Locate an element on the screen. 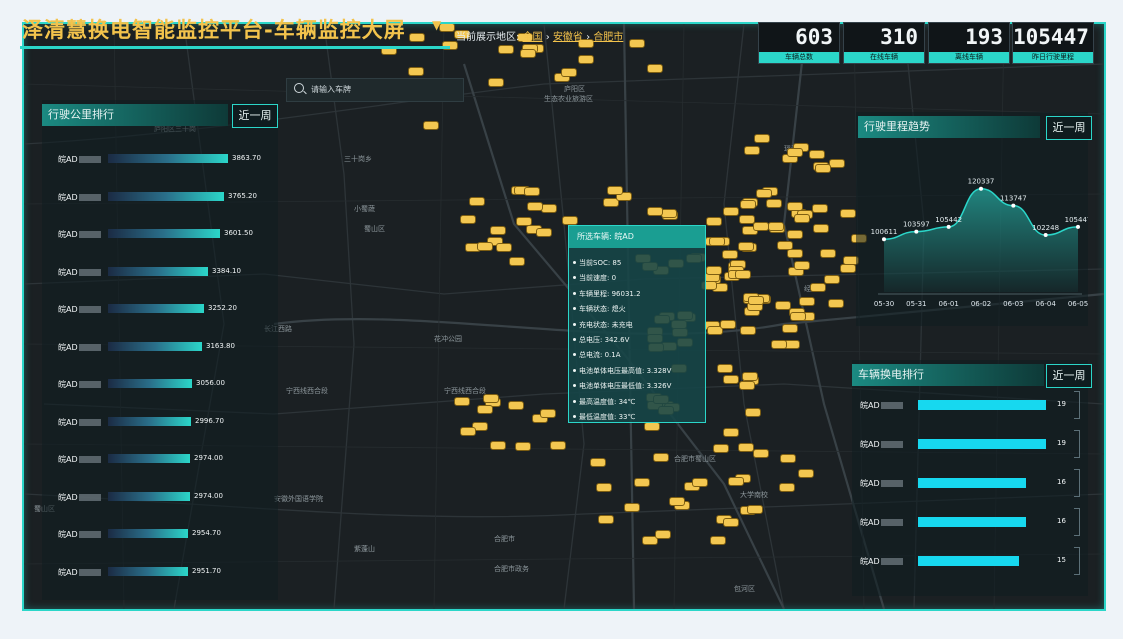 The image size is (1123, 639). plate-search-input: 请输入车牌 is located at coordinates (375, 90).